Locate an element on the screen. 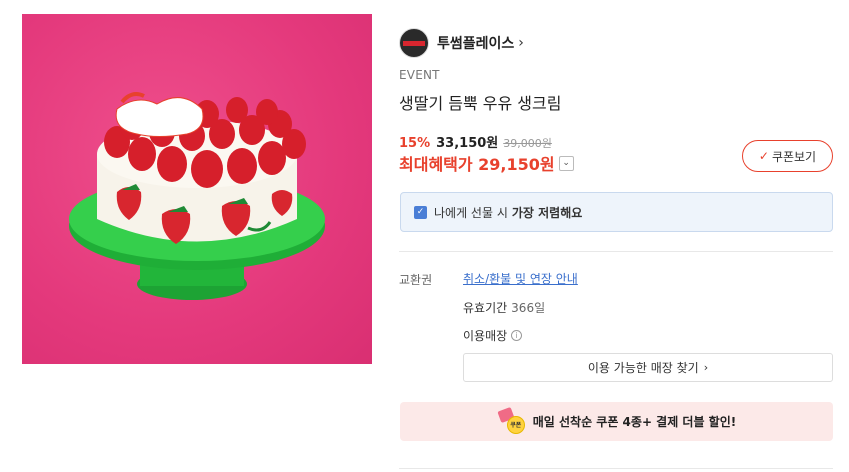 The width and height of the screenshot is (849, 472). exchange-label: 교환권 is located at coordinates (416, 280).